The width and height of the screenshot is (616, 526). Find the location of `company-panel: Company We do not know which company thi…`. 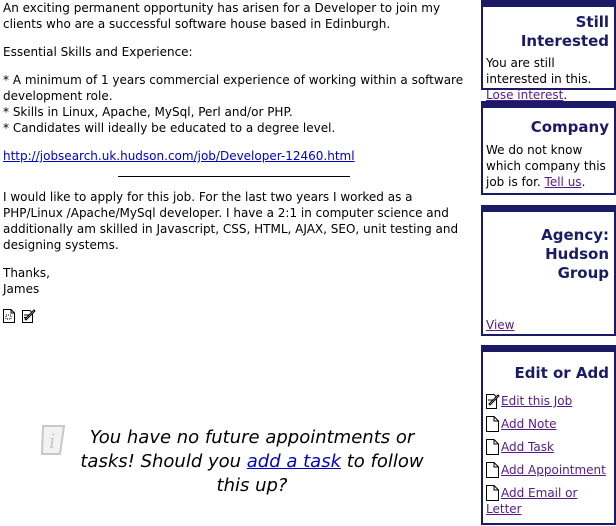

company-panel: Company We do not know which company thi… is located at coordinates (548, 148).